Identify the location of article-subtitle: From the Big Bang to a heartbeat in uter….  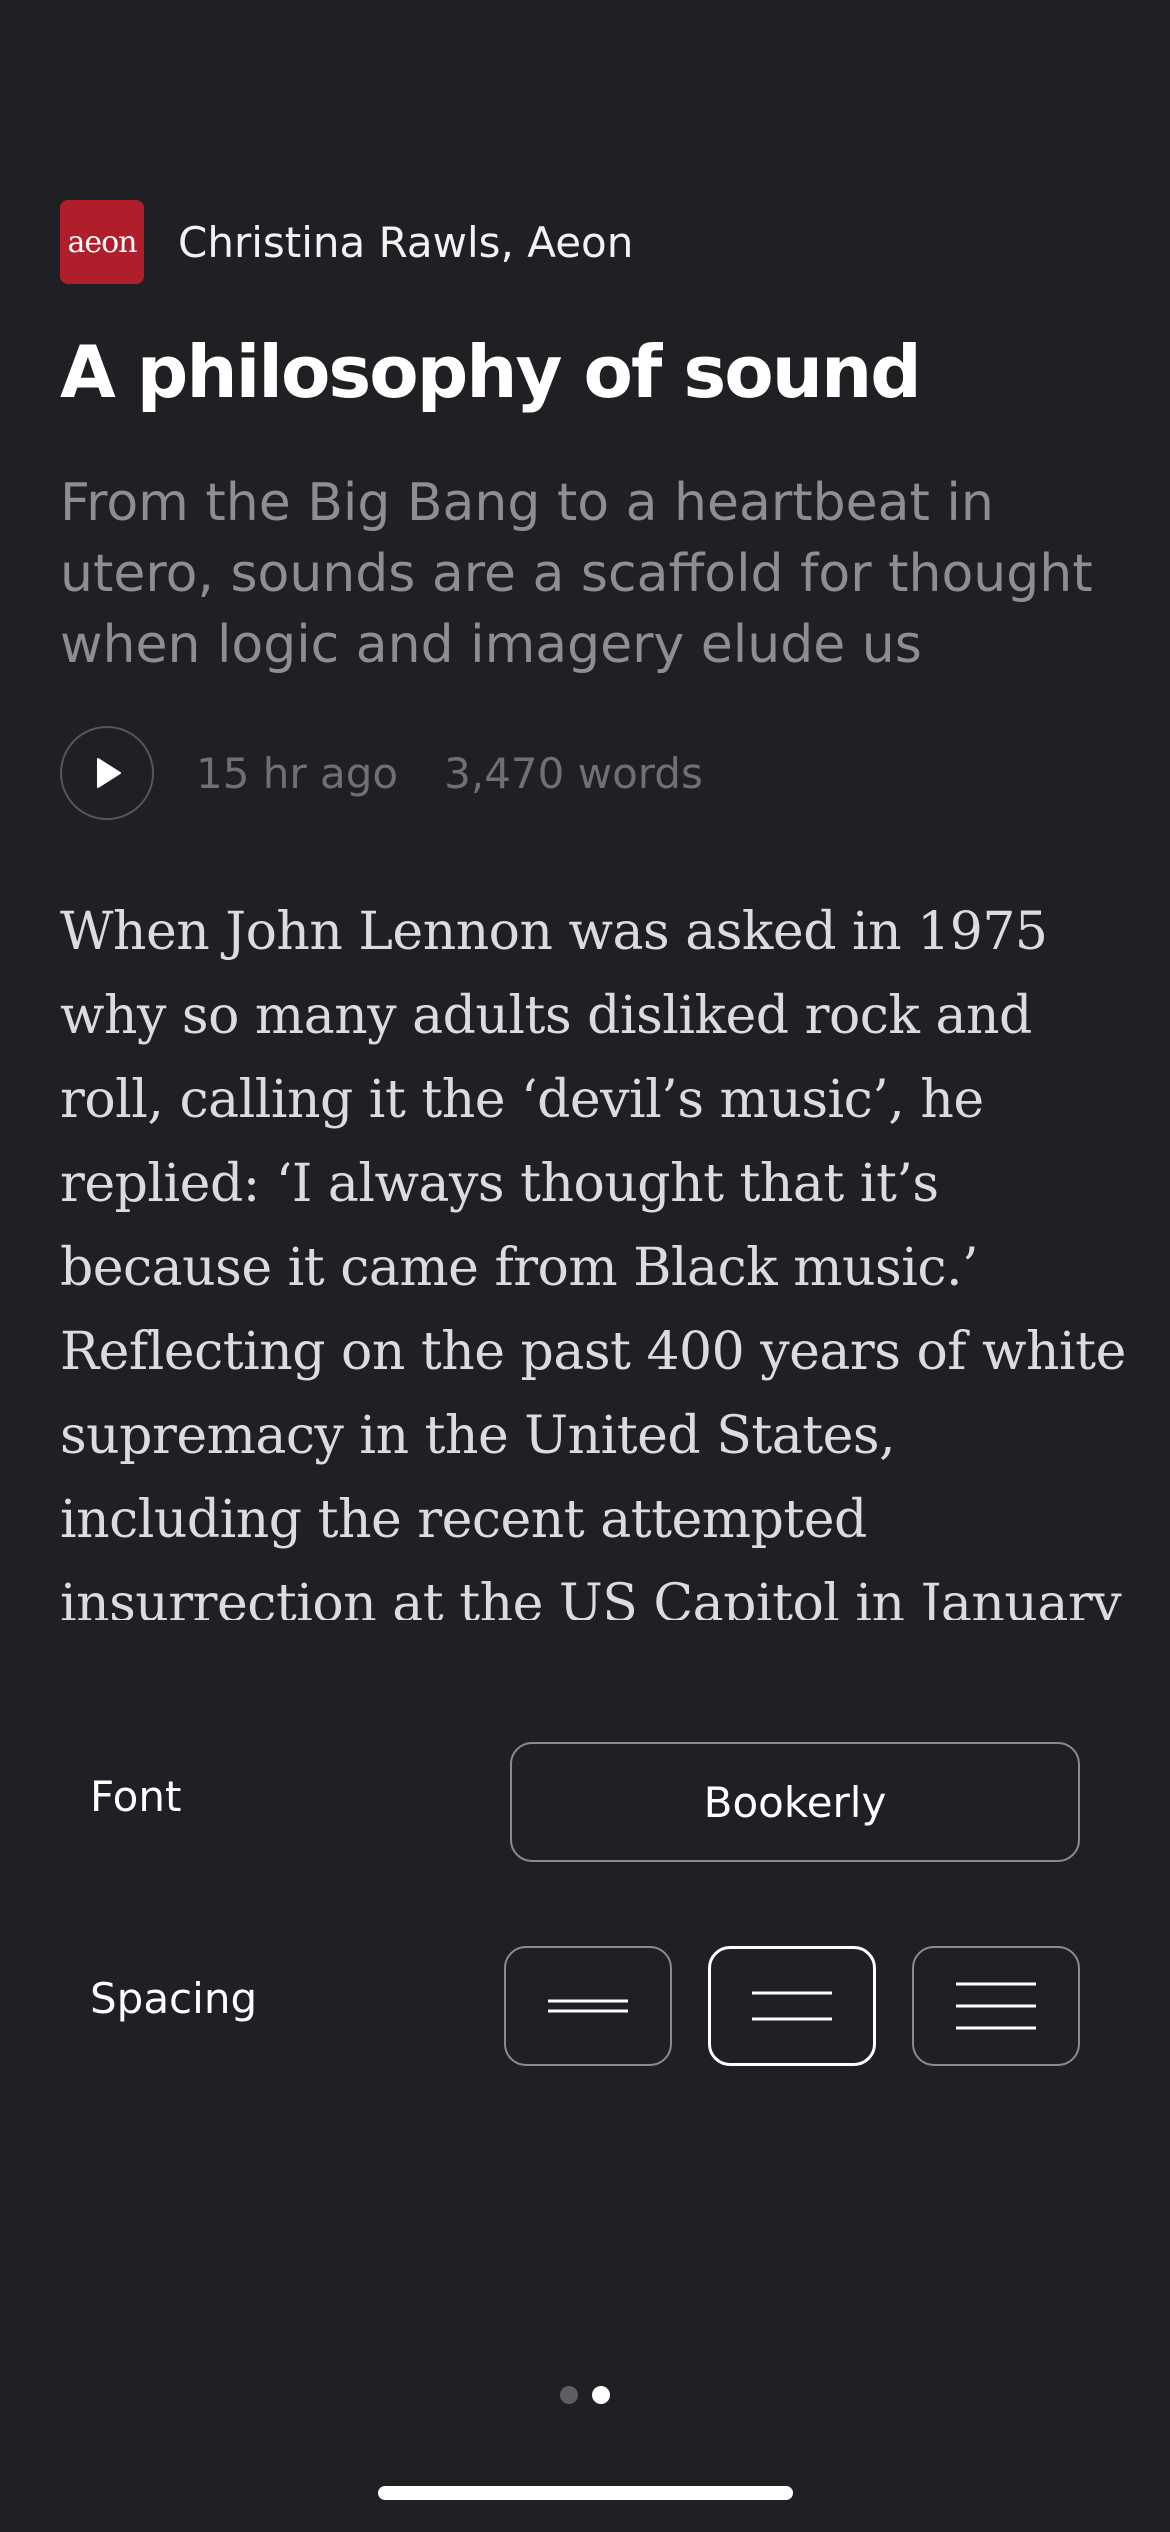
(576, 574).